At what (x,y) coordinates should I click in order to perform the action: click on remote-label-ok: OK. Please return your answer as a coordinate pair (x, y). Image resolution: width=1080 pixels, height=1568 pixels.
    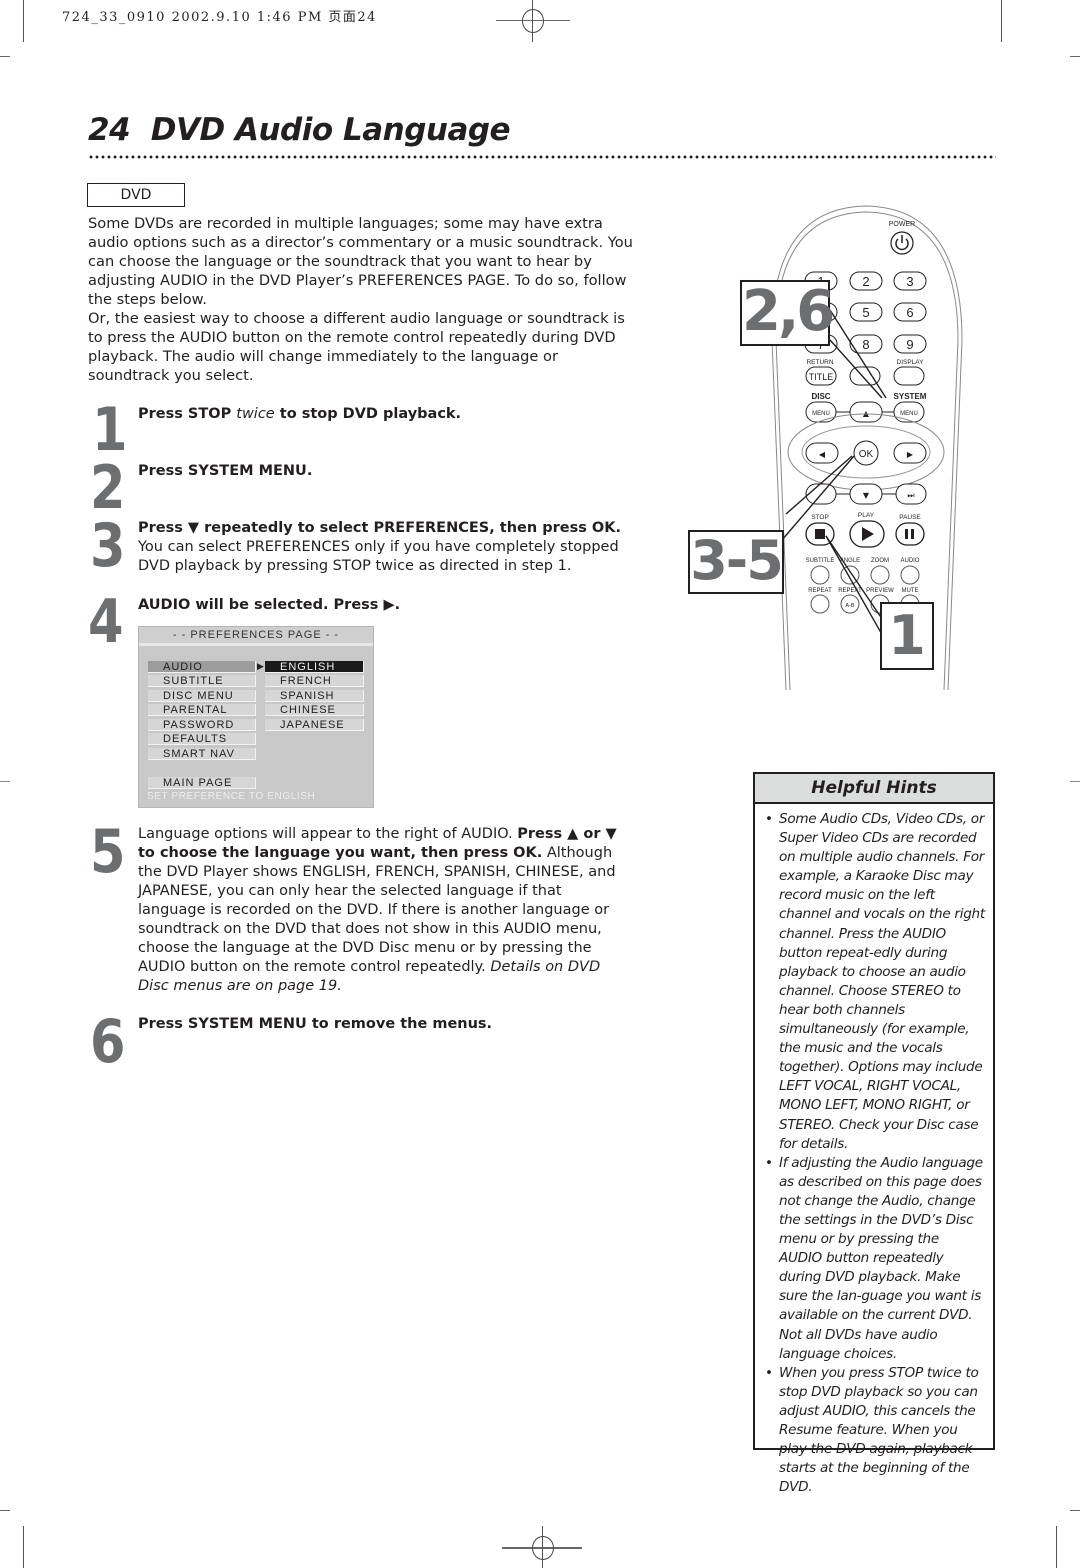
    Looking at the image, I should click on (866, 454).